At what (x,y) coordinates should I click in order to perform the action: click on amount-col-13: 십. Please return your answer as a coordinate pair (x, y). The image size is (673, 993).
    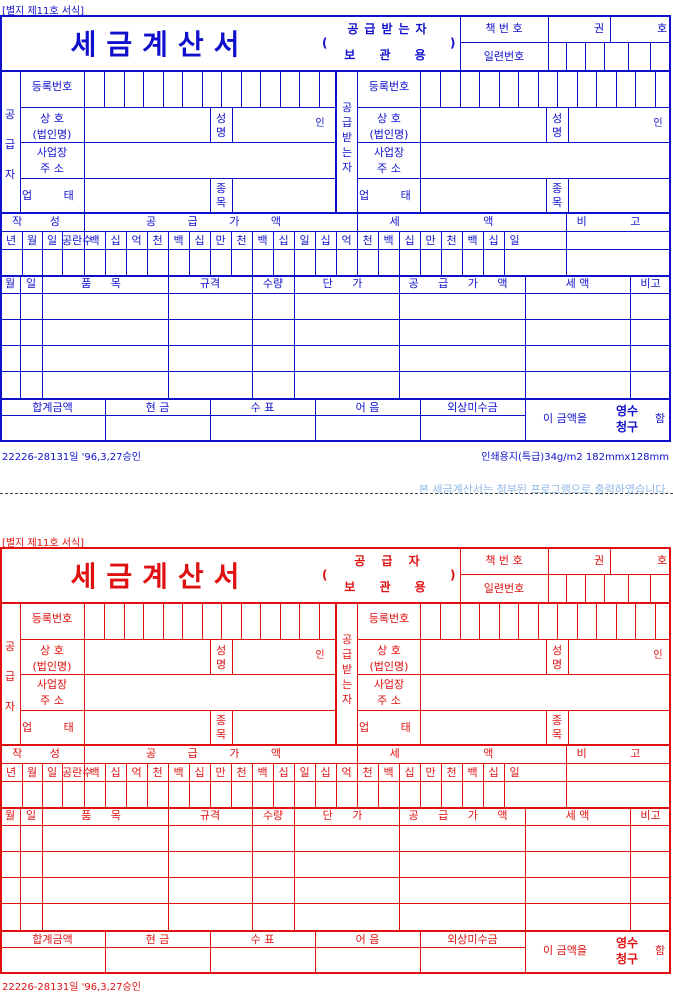
    Looking at the image, I should click on (283, 772).